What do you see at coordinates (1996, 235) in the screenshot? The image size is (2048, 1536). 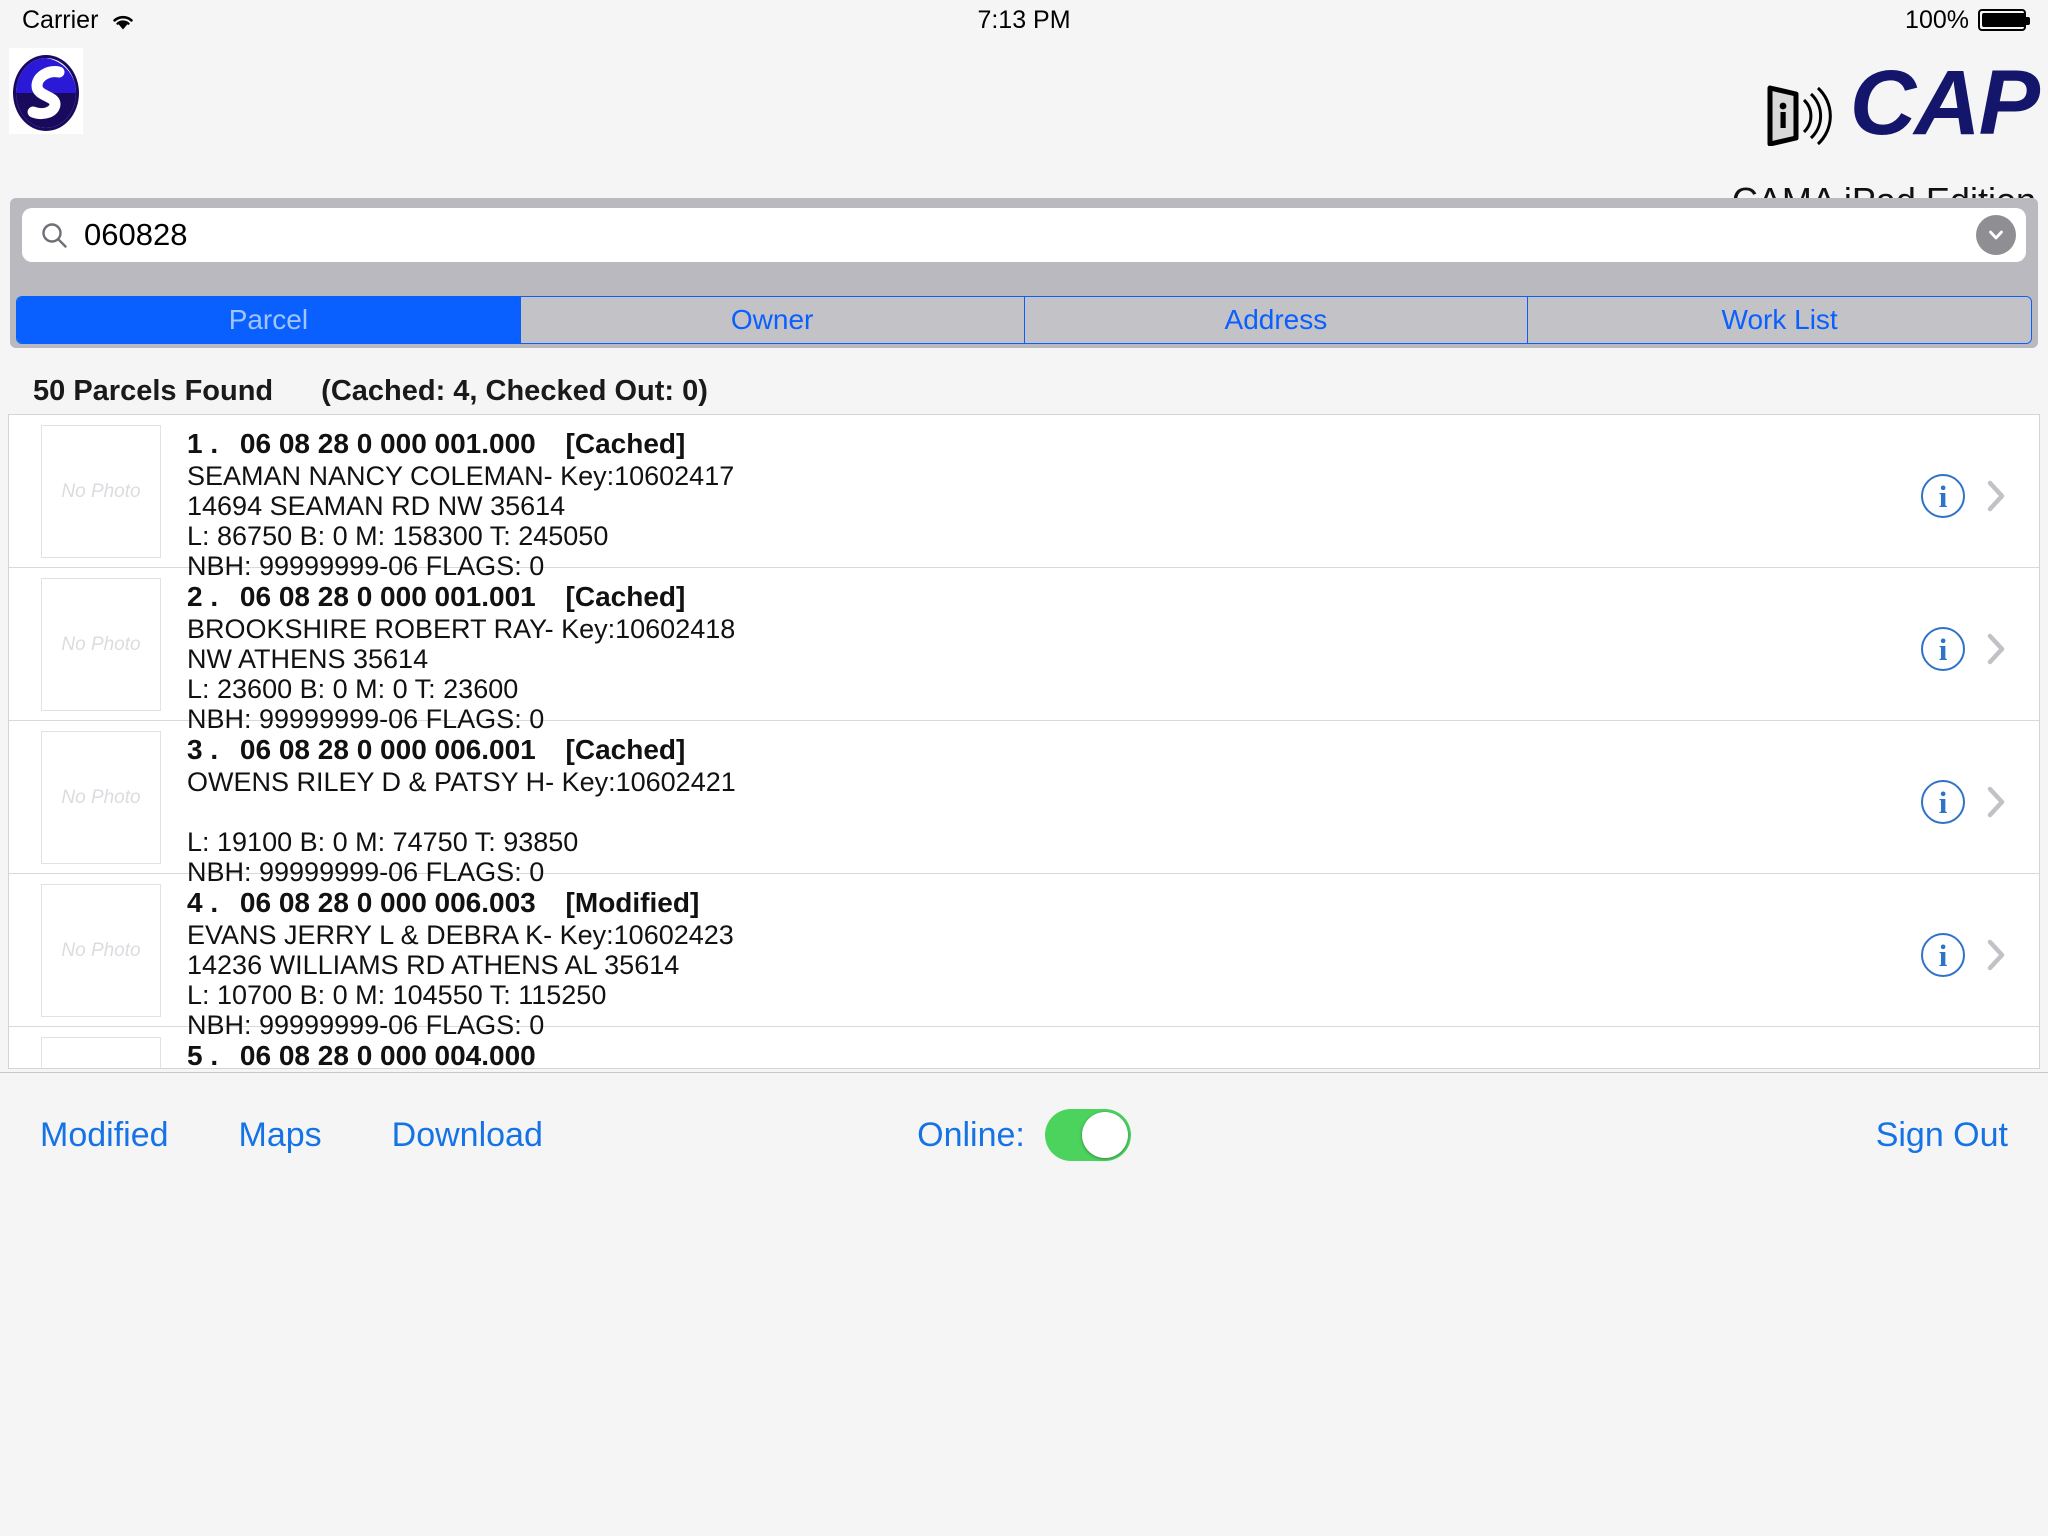 I see `chevron-down-icon` at bounding box center [1996, 235].